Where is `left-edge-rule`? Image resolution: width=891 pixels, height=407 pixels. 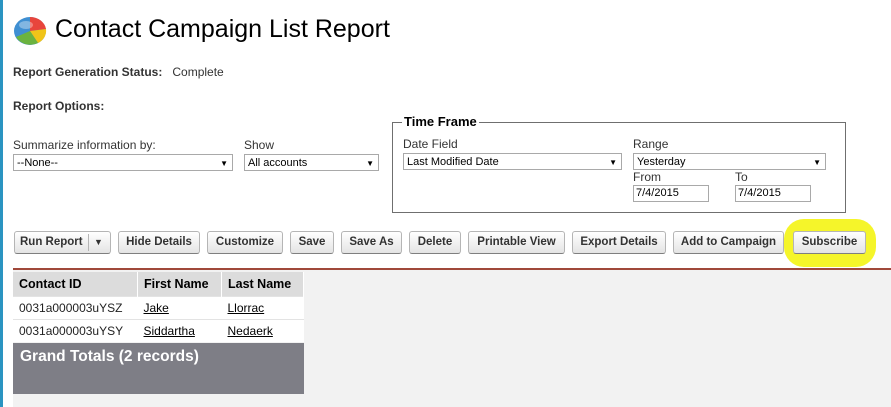
left-edge-rule is located at coordinates (1, 203).